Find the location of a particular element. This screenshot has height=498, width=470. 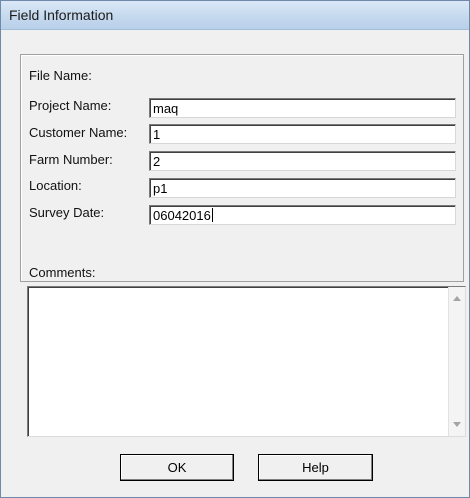

project-name-label: Project Name: is located at coordinates (70, 105).